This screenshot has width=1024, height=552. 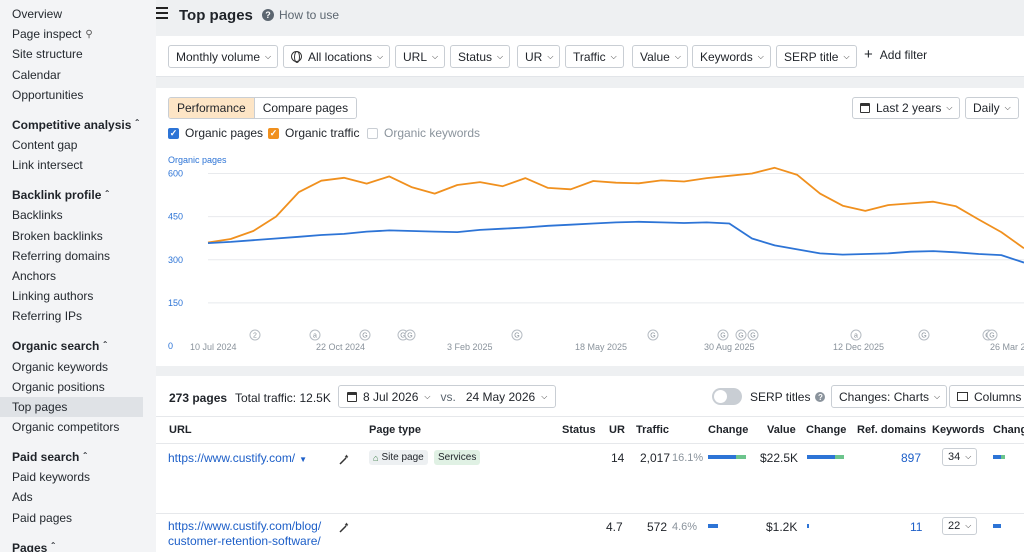 I want to click on url-link-line2: customer-retention-software/, so click(x=244, y=541).